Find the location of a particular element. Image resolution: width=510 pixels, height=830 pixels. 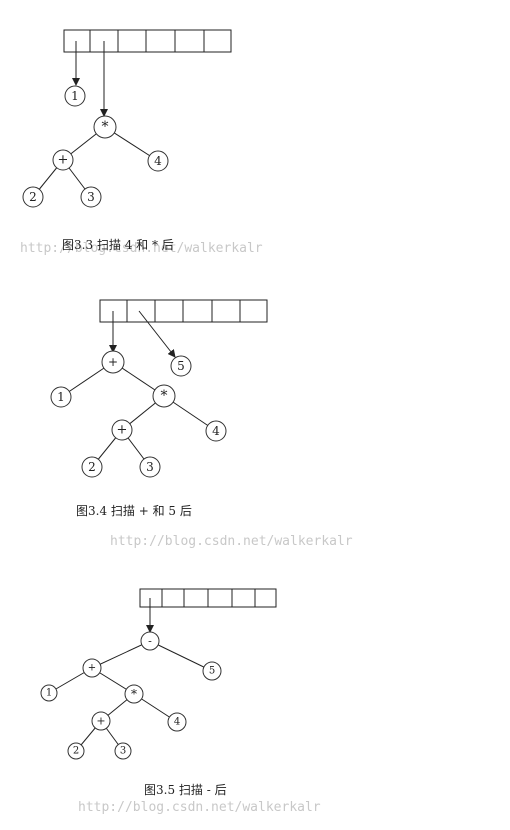

figure-caption: 图3.4 扫描 + 和 5 后 is located at coordinates (134, 511).